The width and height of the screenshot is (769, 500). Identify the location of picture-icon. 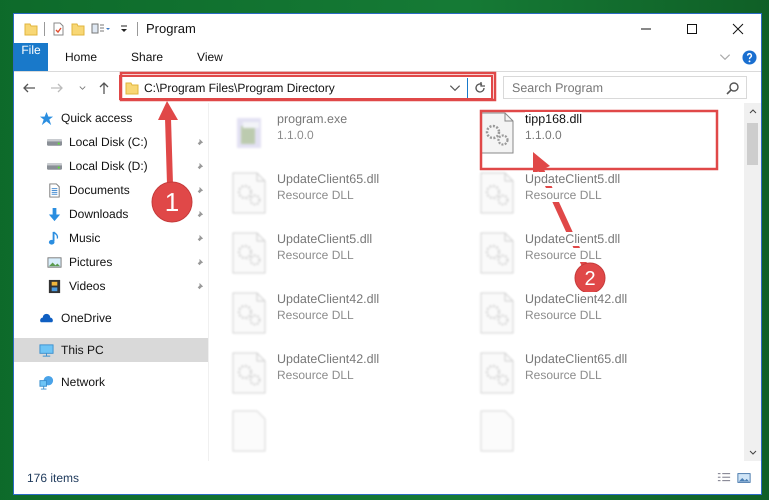
(54, 262).